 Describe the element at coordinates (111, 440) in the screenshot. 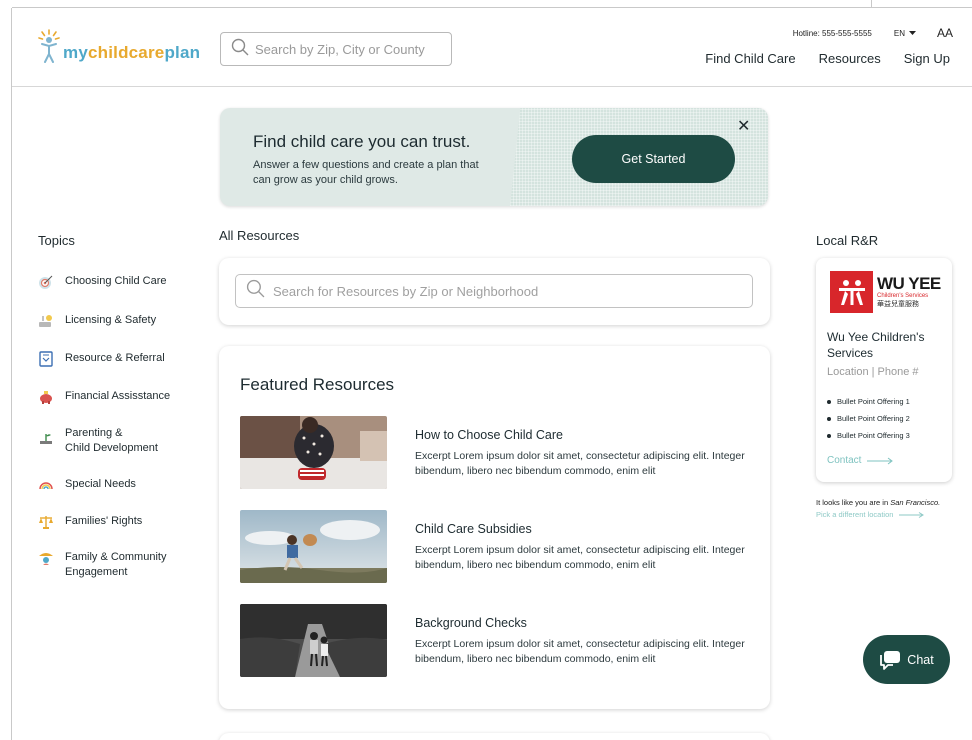

I see `topic-label: Parenting & Child Development` at that location.